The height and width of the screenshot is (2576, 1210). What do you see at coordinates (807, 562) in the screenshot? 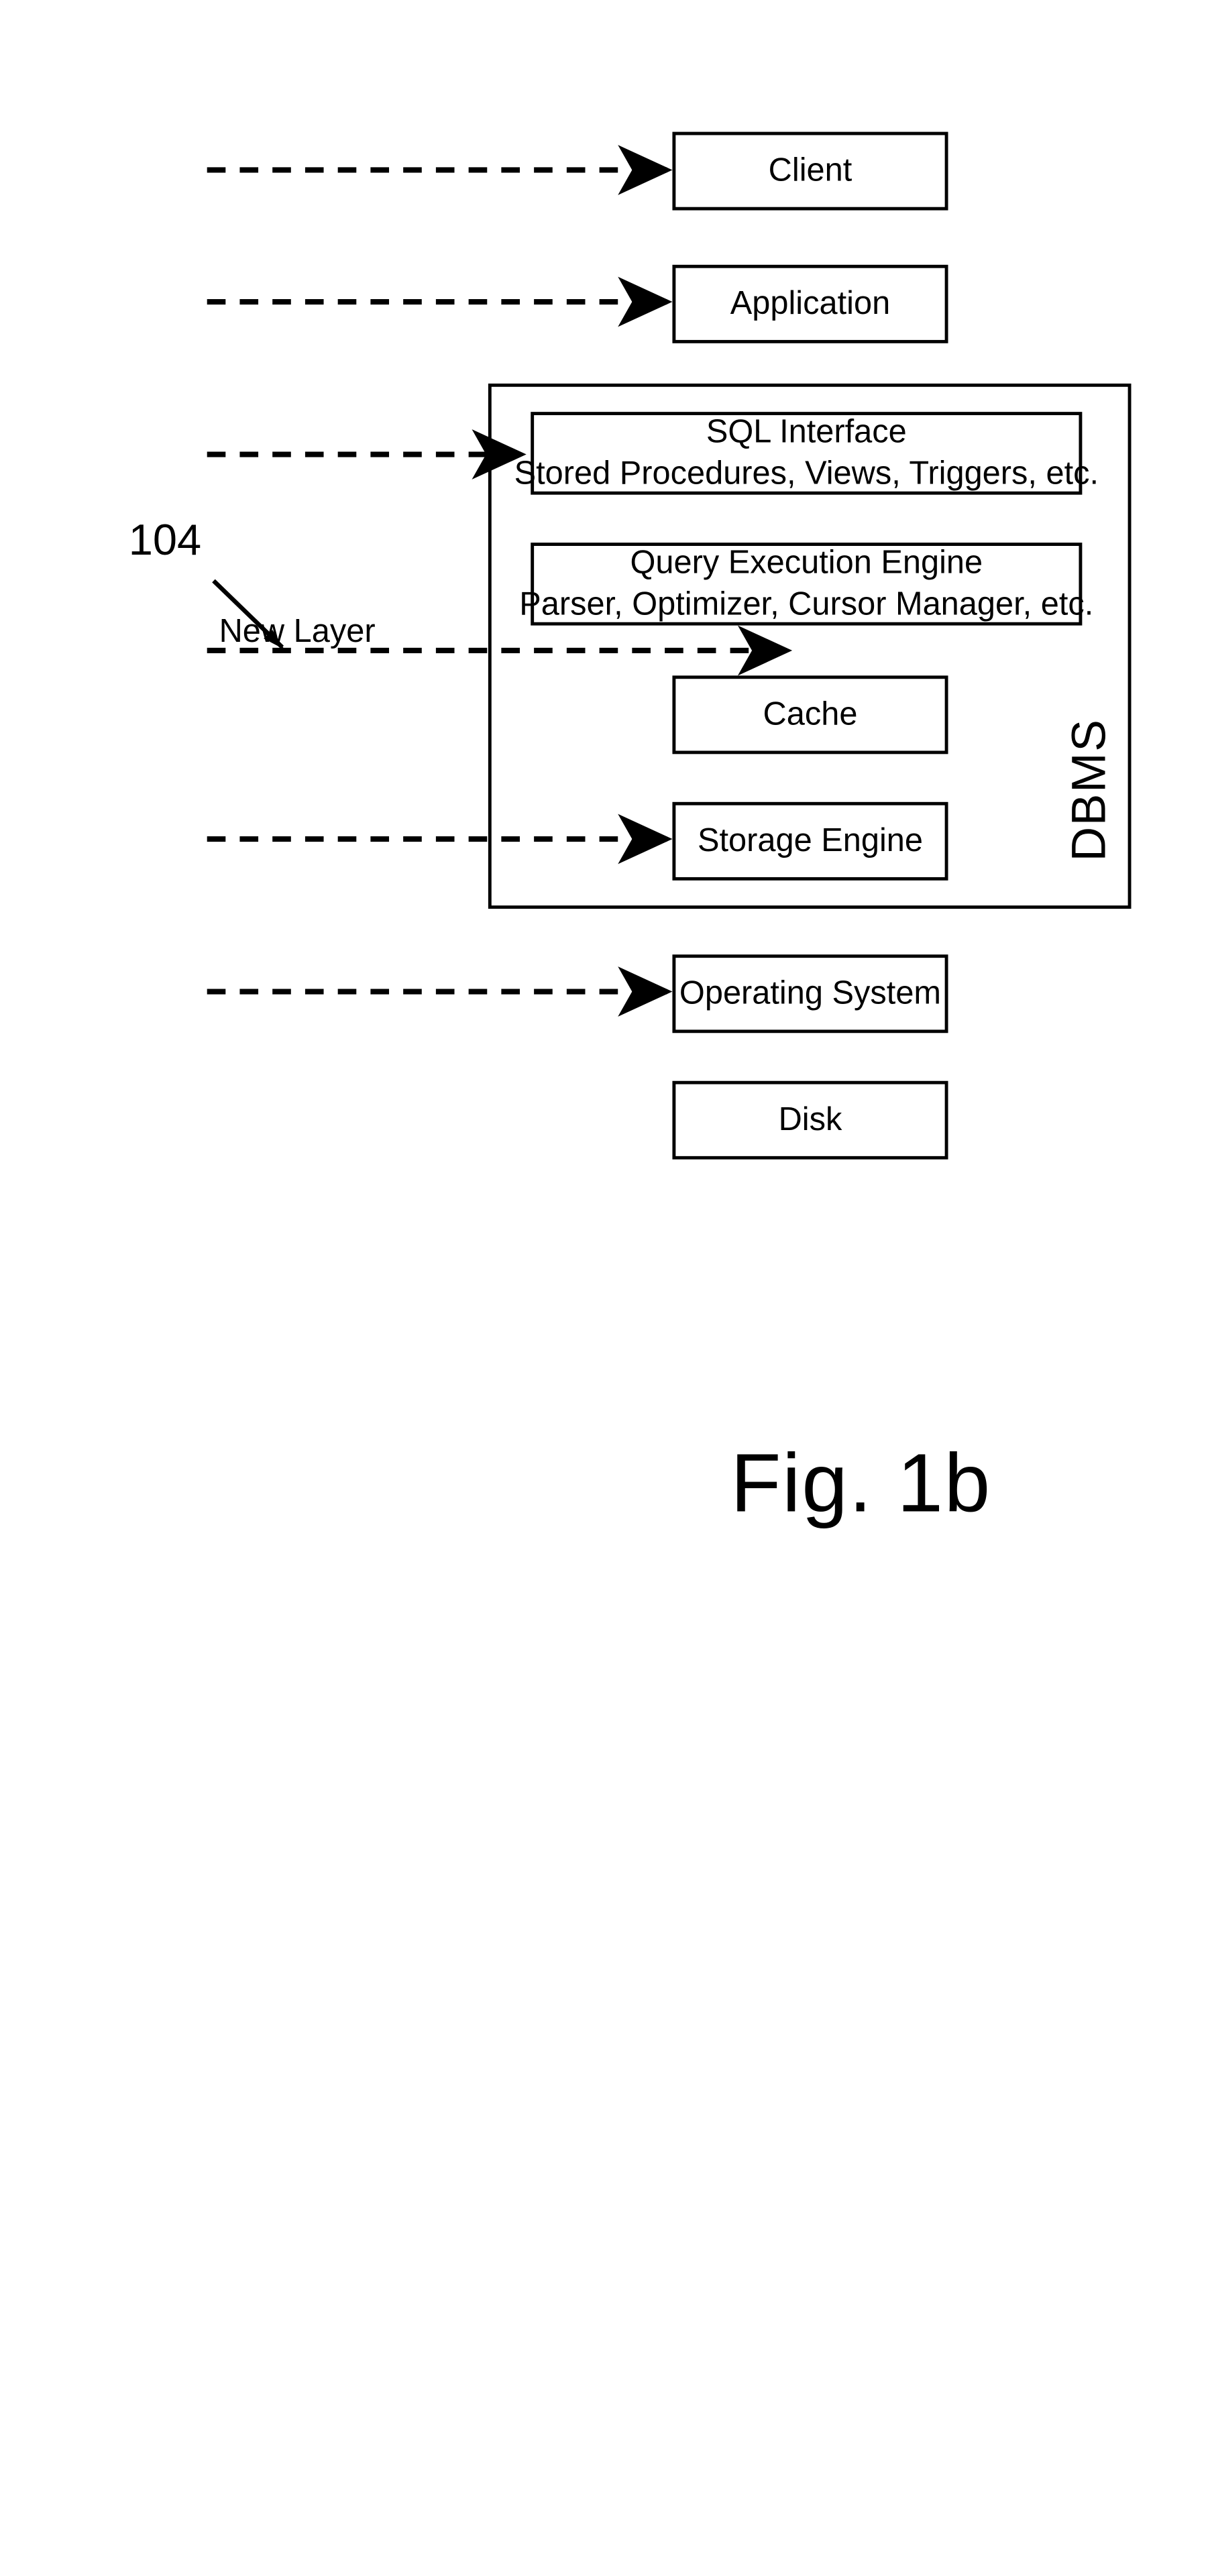
I see `node-query-execution-engine-label: Query Execution Engine` at bounding box center [807, 562].